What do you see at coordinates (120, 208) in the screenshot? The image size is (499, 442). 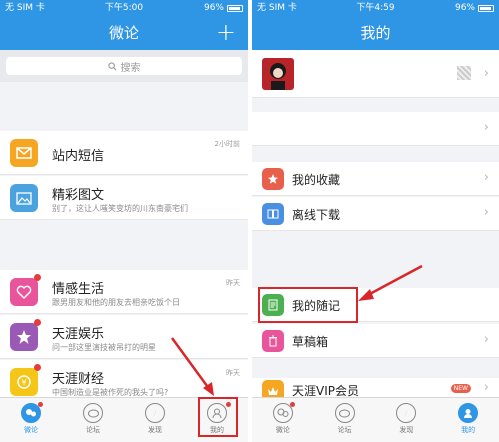 I see `item-subtitle: 别了，这让人嗤笑变坊的川东南豪宅们` at bounding box center [120, 208].